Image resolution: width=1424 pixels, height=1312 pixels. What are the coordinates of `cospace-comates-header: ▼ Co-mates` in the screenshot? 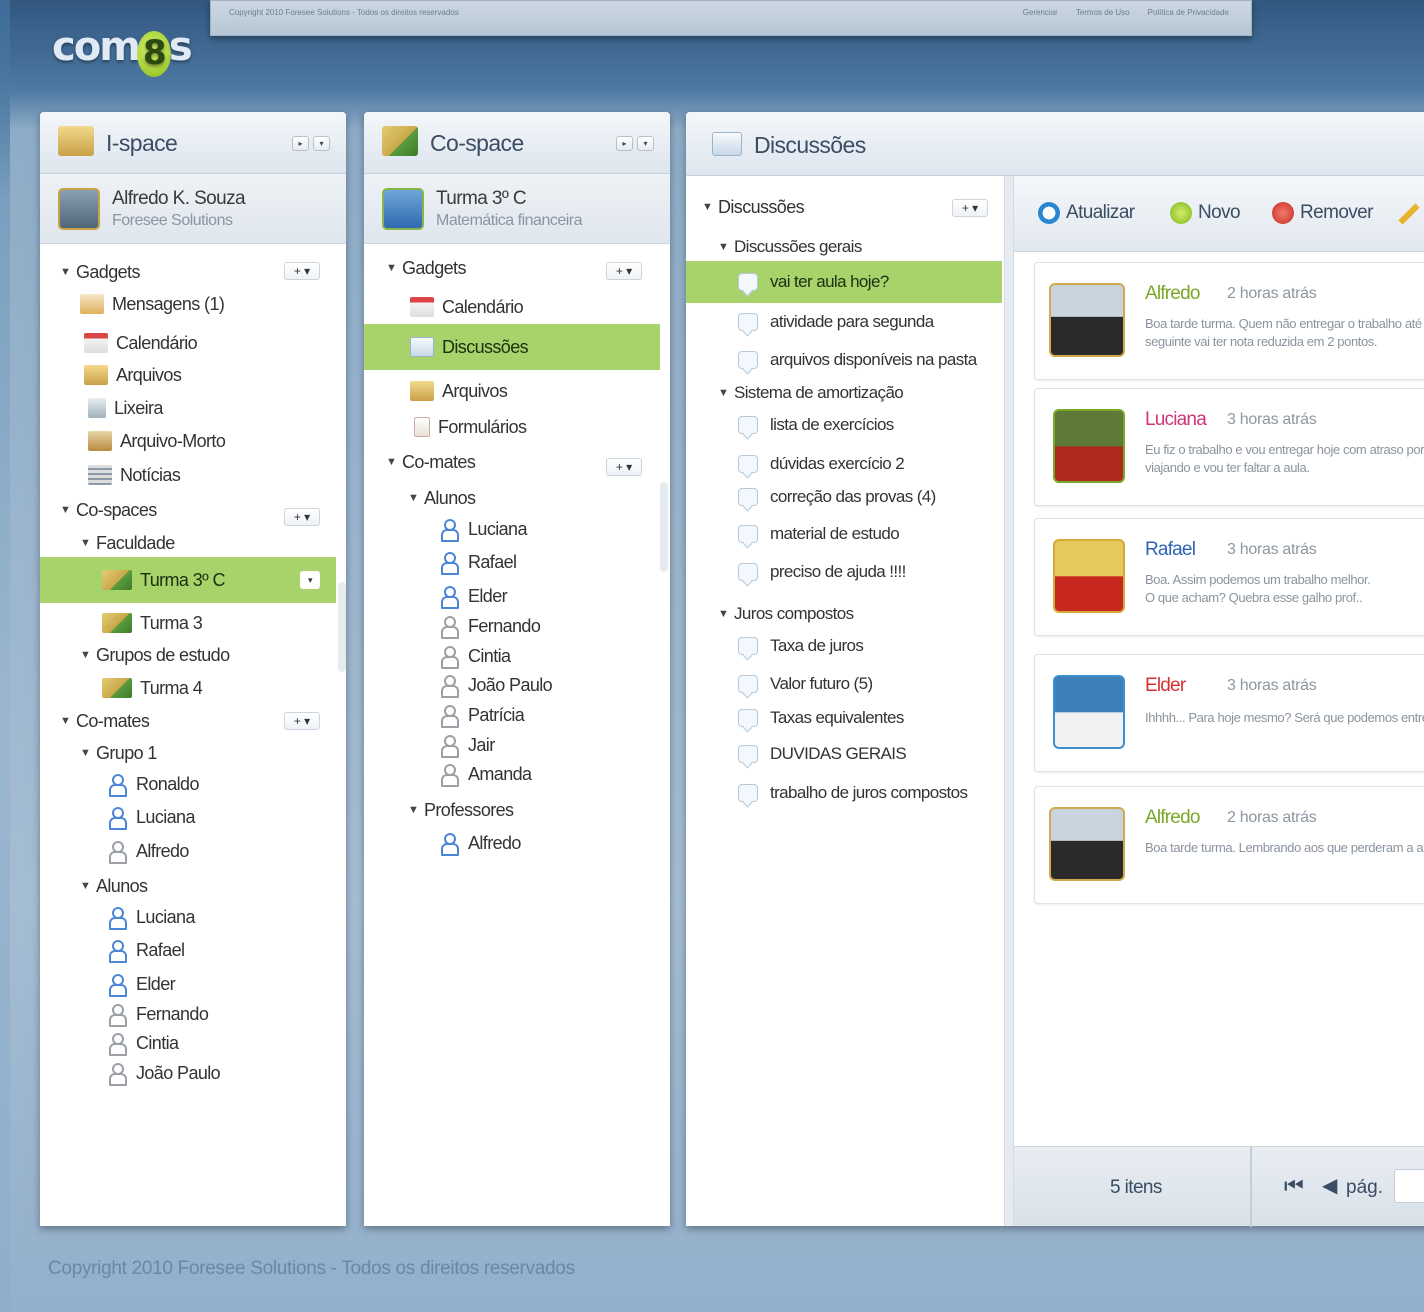 It's located at (431, 462).